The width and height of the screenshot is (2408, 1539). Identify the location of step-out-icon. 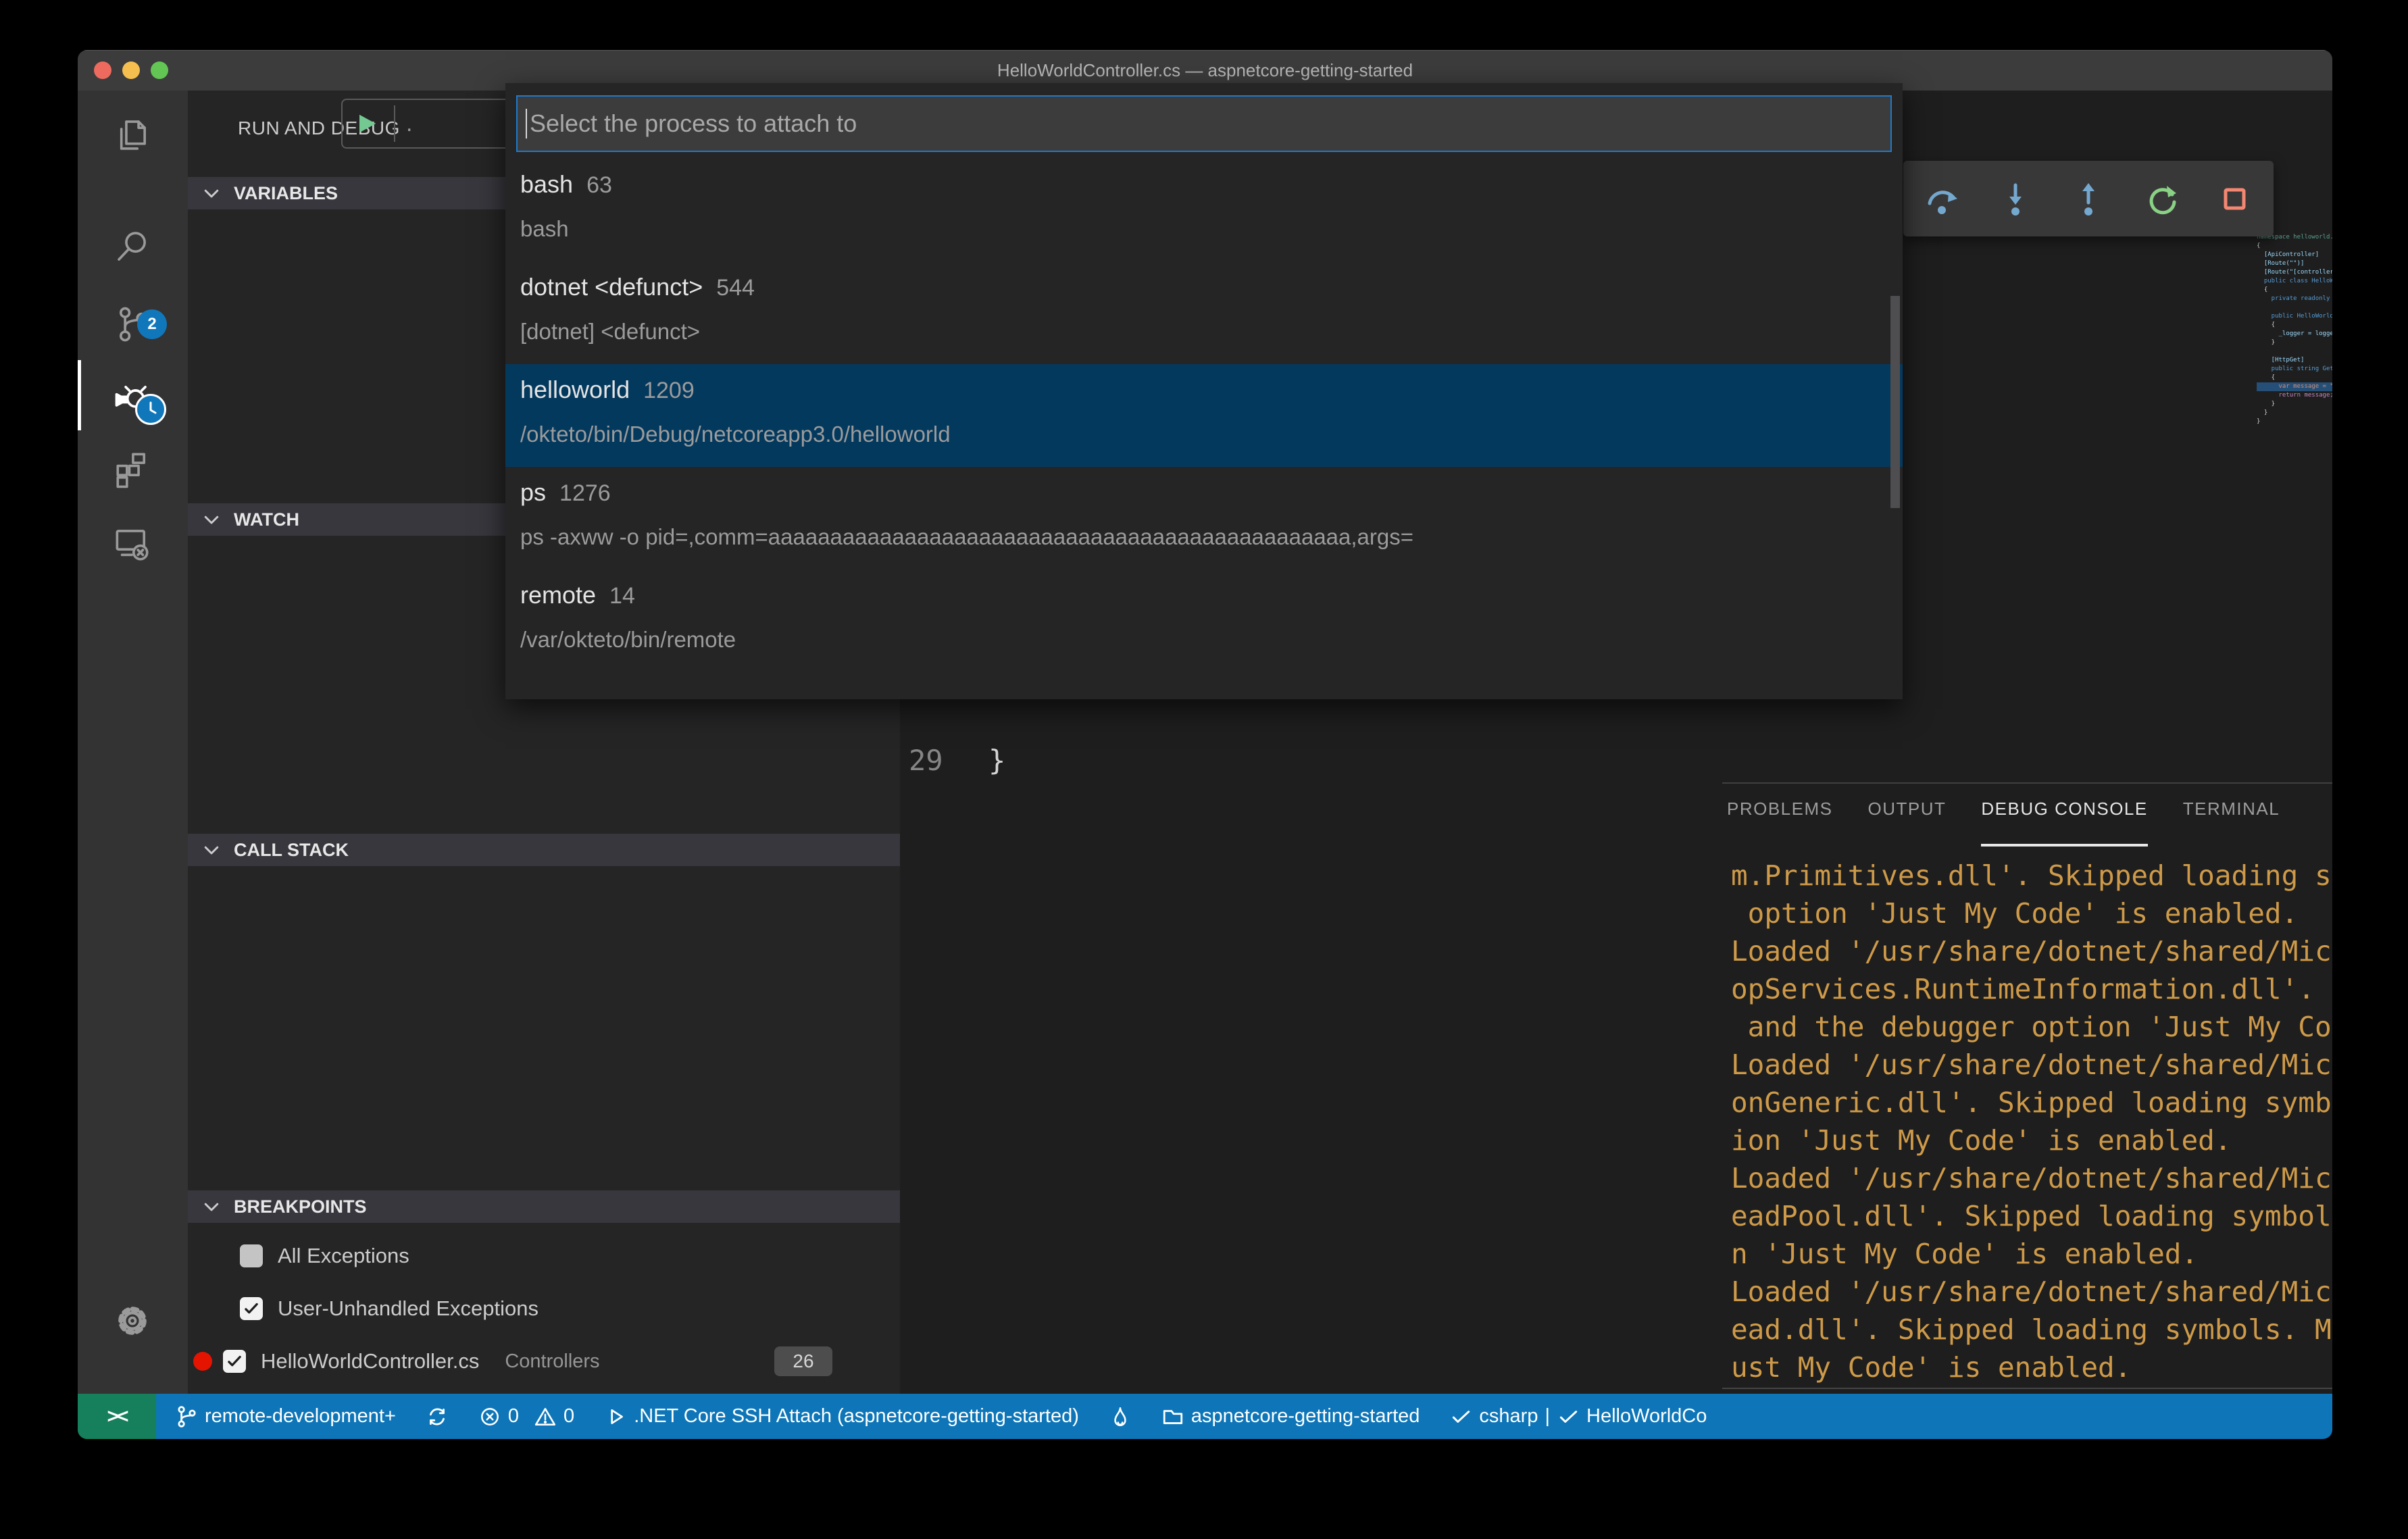
(2088, 199).